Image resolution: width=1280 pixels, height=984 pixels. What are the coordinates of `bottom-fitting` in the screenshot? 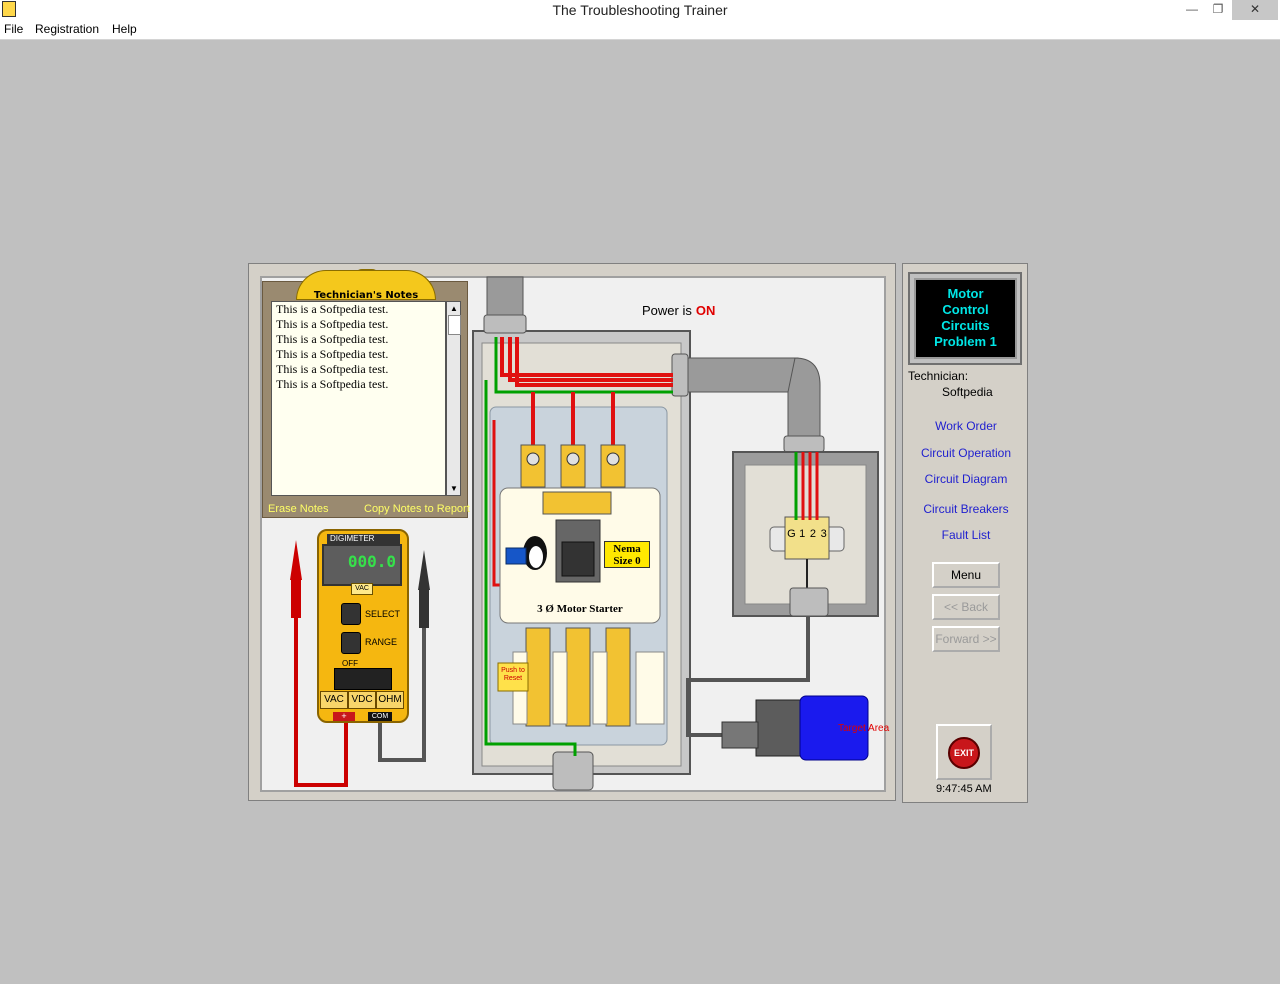 It's located at (573, 771).